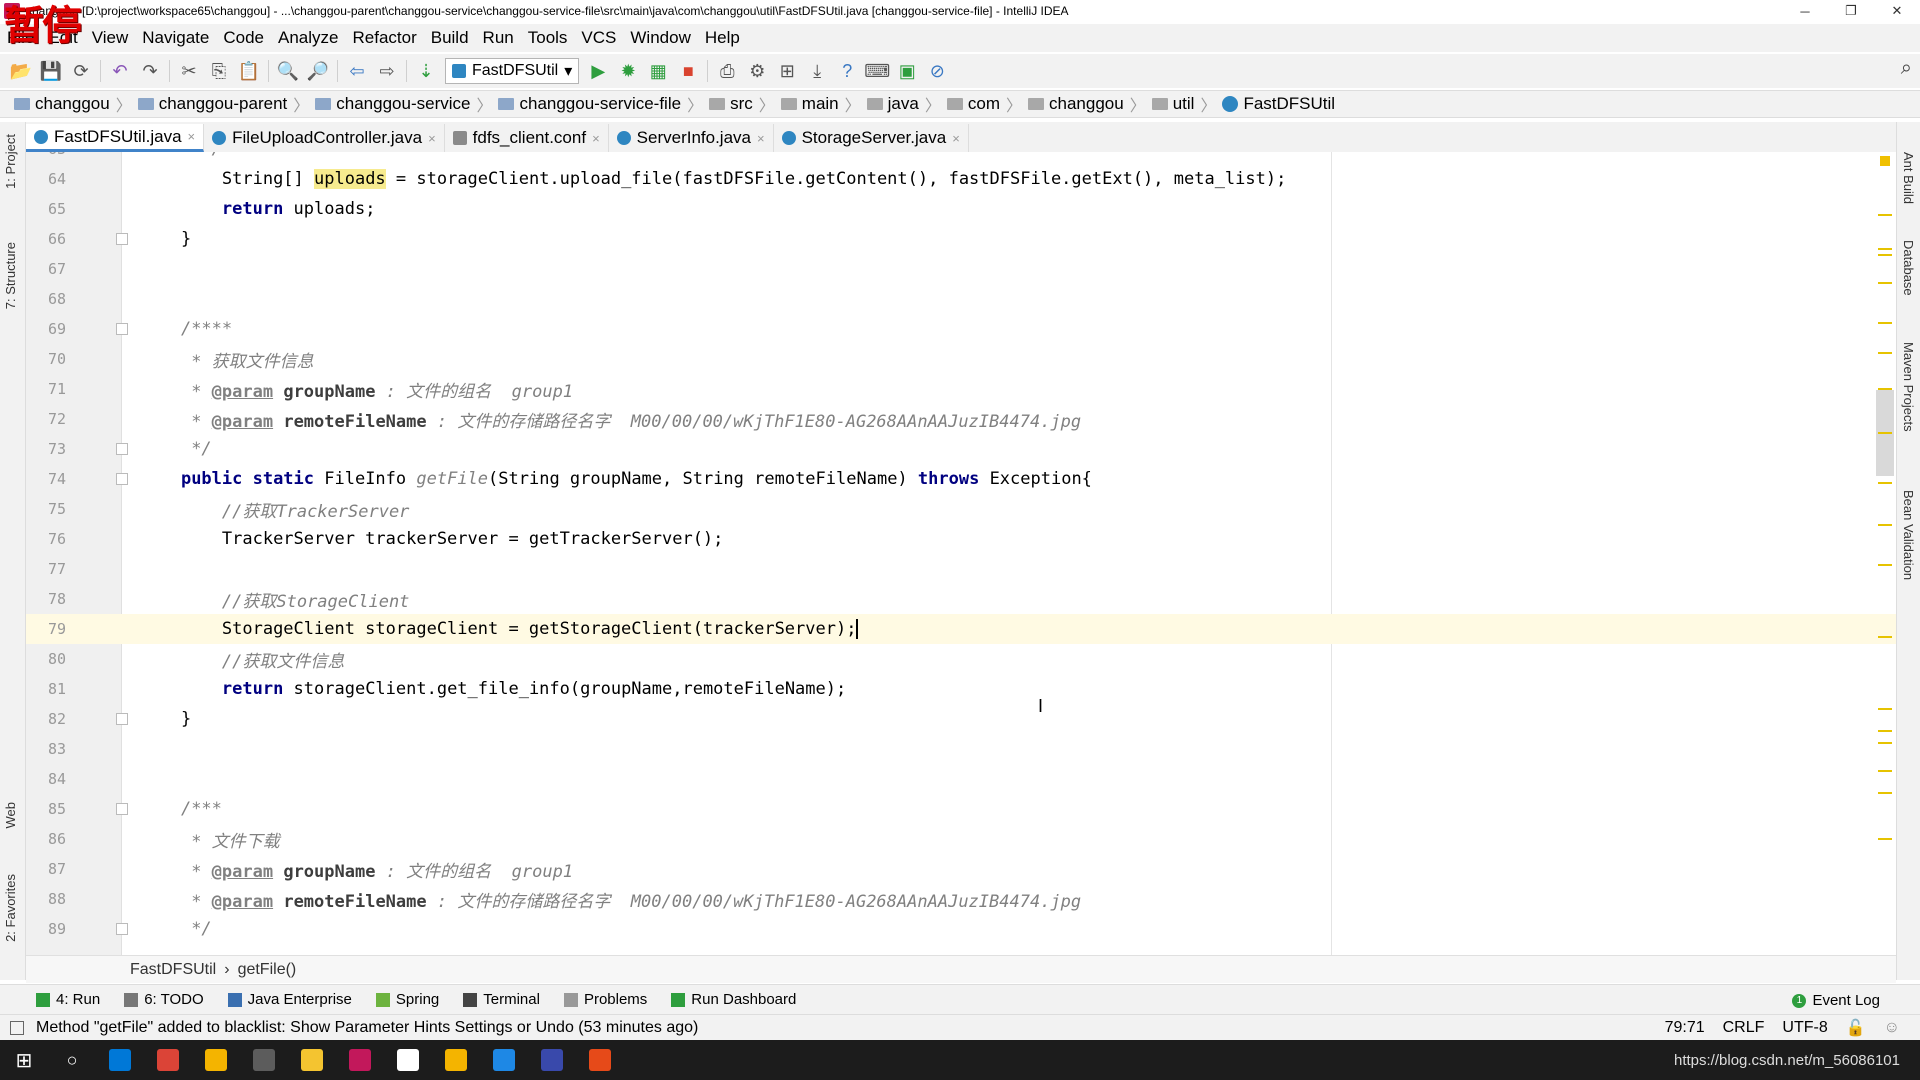 The width and height of the screenshot is (1920, 1080). I want to click on code-line: 84, so click(961, 779).